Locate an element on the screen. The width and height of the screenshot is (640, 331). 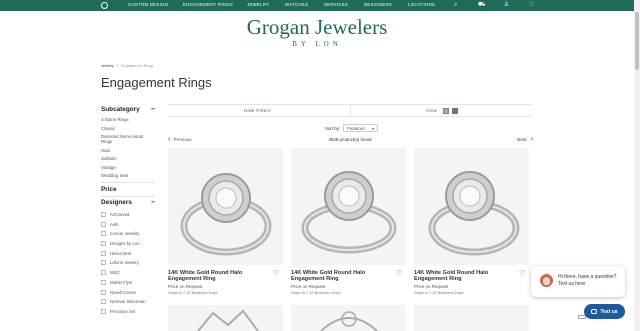
grid-view-icon is located at coordinates (446, 111).